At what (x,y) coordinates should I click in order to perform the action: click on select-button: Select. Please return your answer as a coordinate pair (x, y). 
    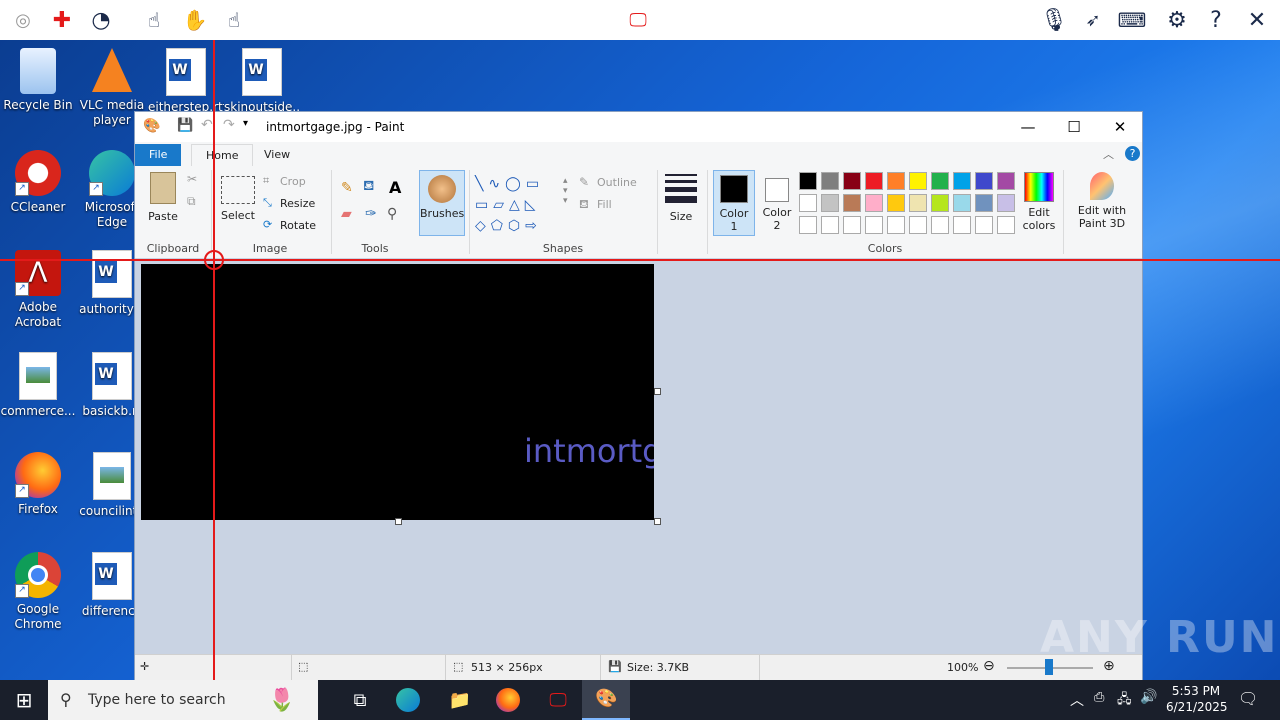
    Looking at the image, I should click on (238, 215).